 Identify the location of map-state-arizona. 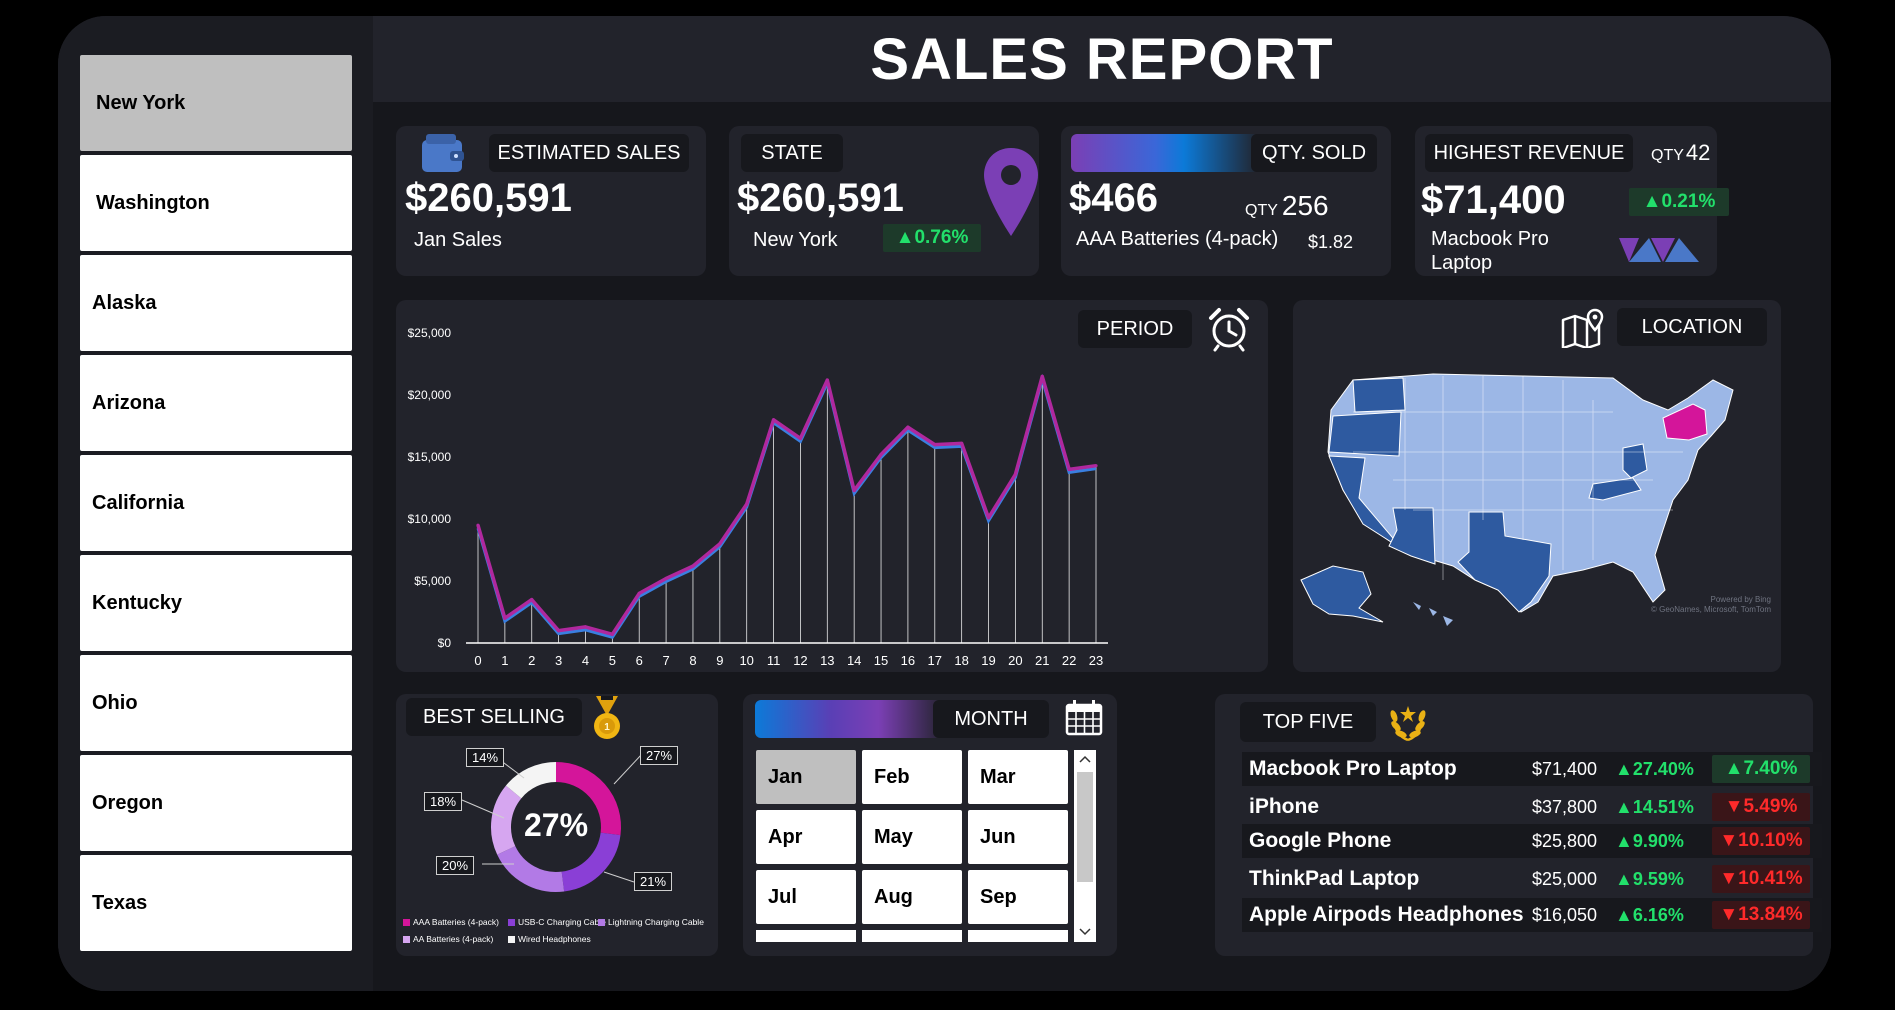
(1412, 536).